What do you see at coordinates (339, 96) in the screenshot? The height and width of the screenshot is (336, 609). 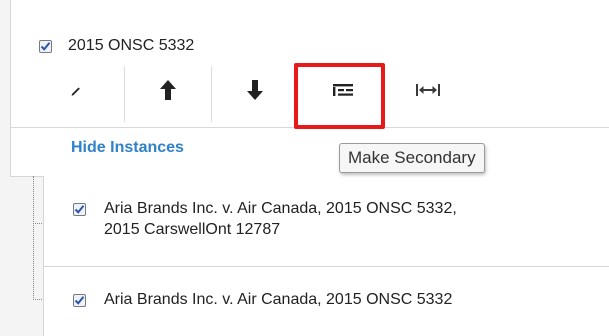 I see `highlight-box` at bounding box center [339, 96].